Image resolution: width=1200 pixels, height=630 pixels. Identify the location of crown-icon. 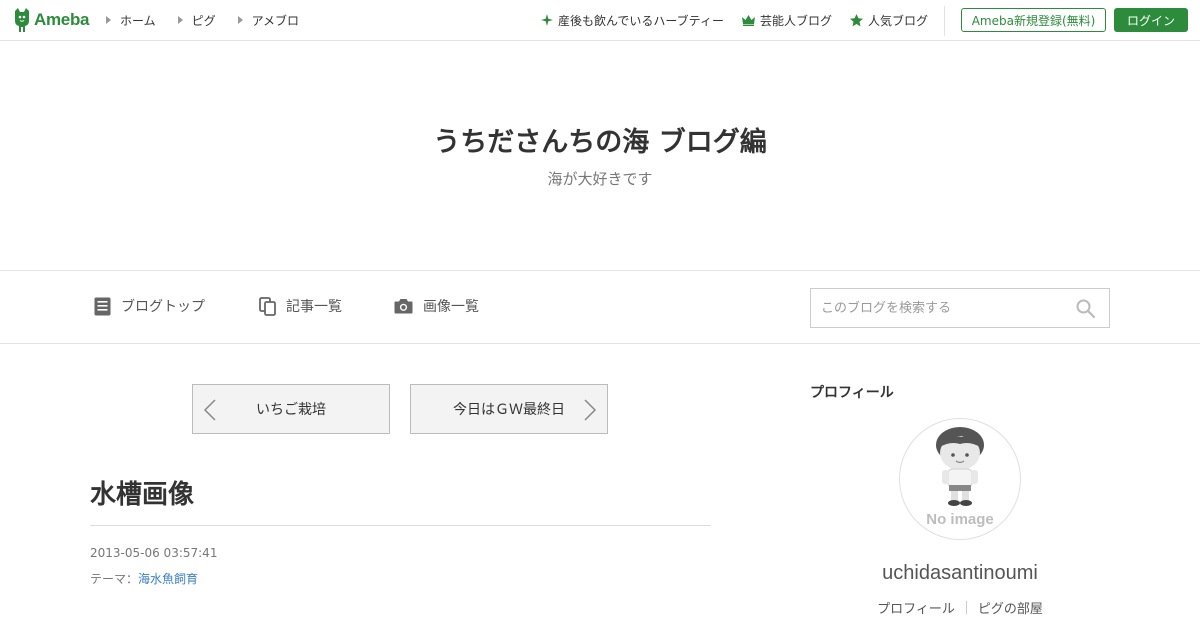
(748, 20).